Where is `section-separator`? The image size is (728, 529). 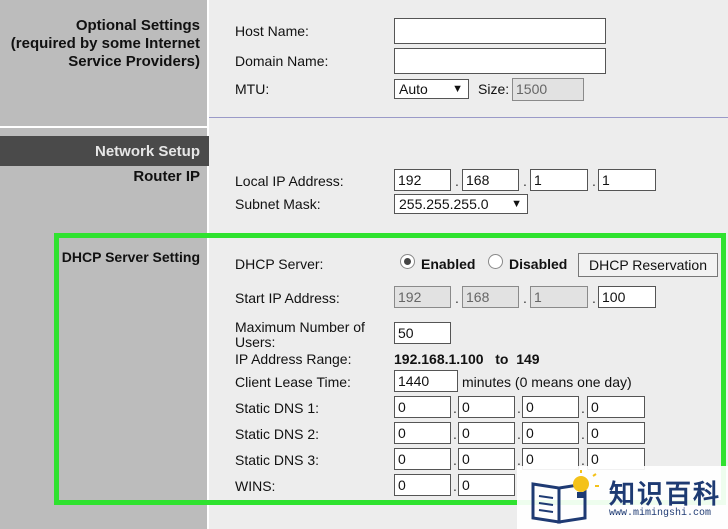
section-separator is located at coordinates (468, 117).